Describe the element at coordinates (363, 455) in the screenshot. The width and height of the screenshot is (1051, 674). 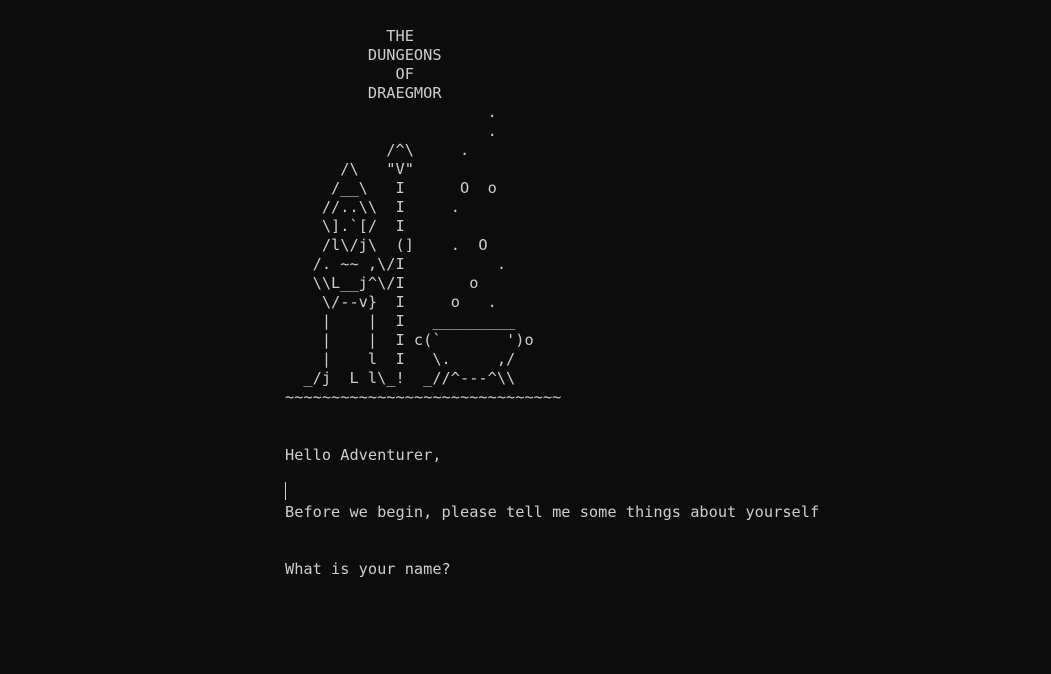
I see `greeting-line: Hello Adventurer,` at that location.